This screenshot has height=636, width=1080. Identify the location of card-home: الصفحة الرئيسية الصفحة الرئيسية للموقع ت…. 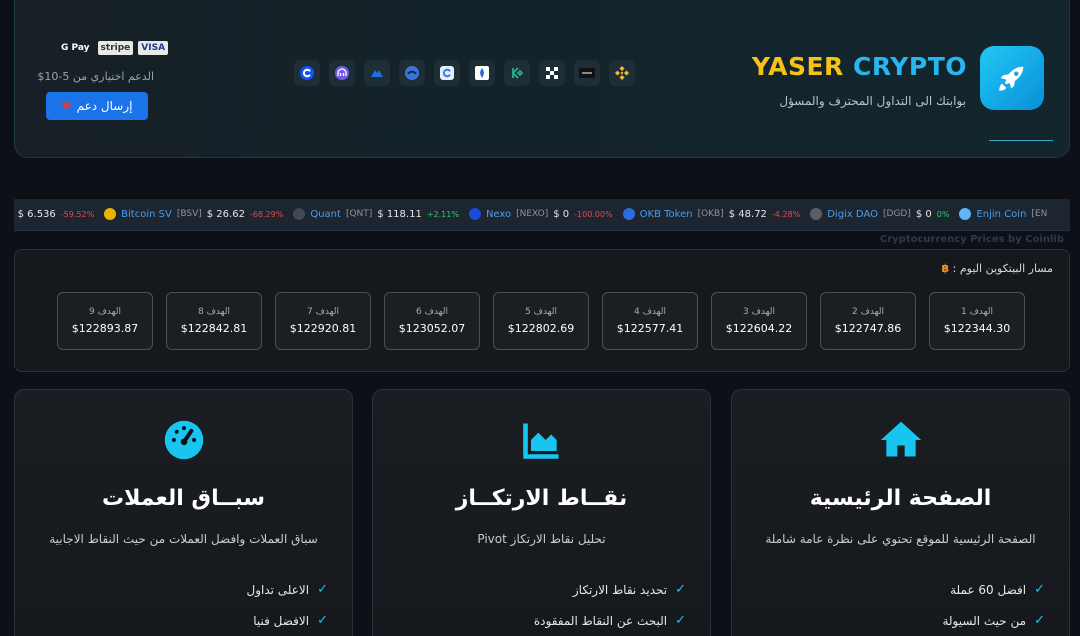
(900, 512).